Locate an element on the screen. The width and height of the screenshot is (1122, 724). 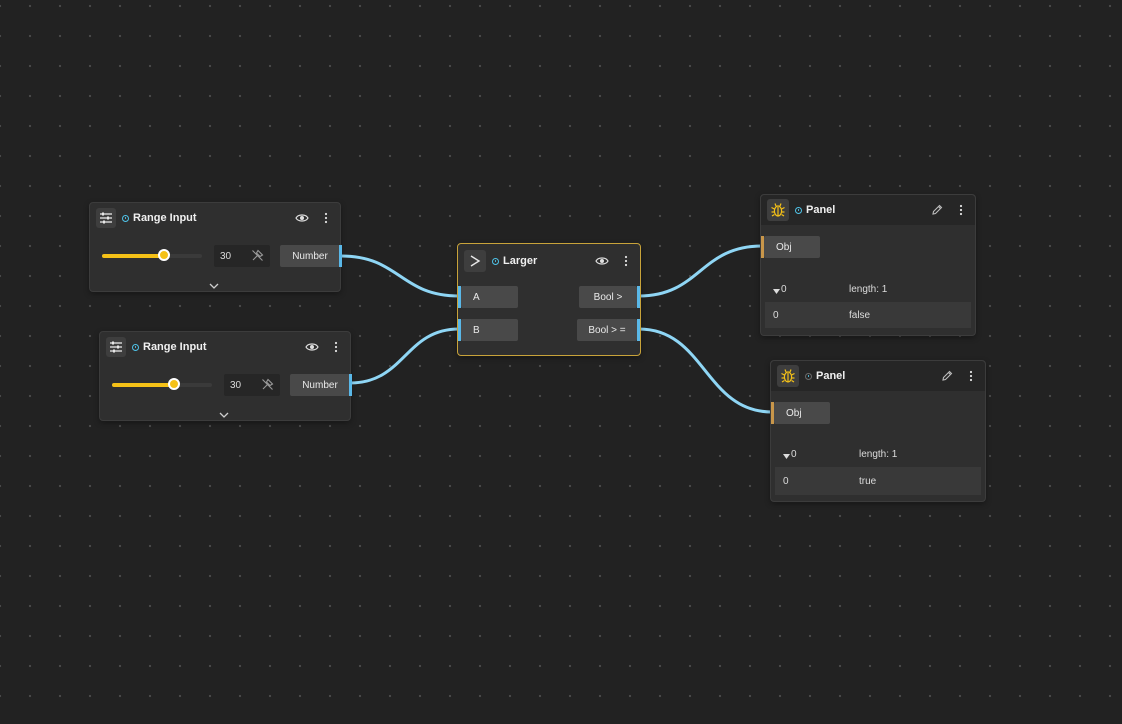
input-a: A is located at coordinates (489, 297).